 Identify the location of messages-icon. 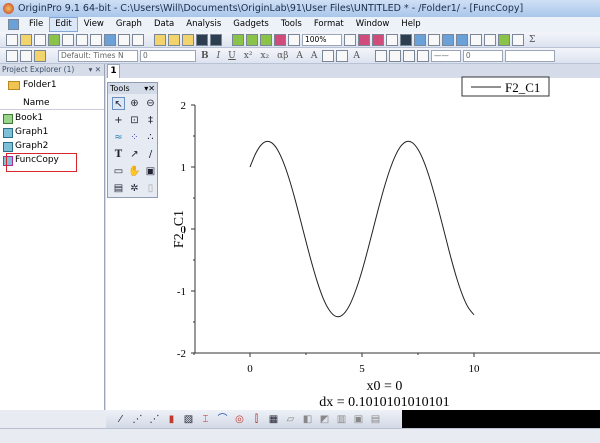
(476, 39).